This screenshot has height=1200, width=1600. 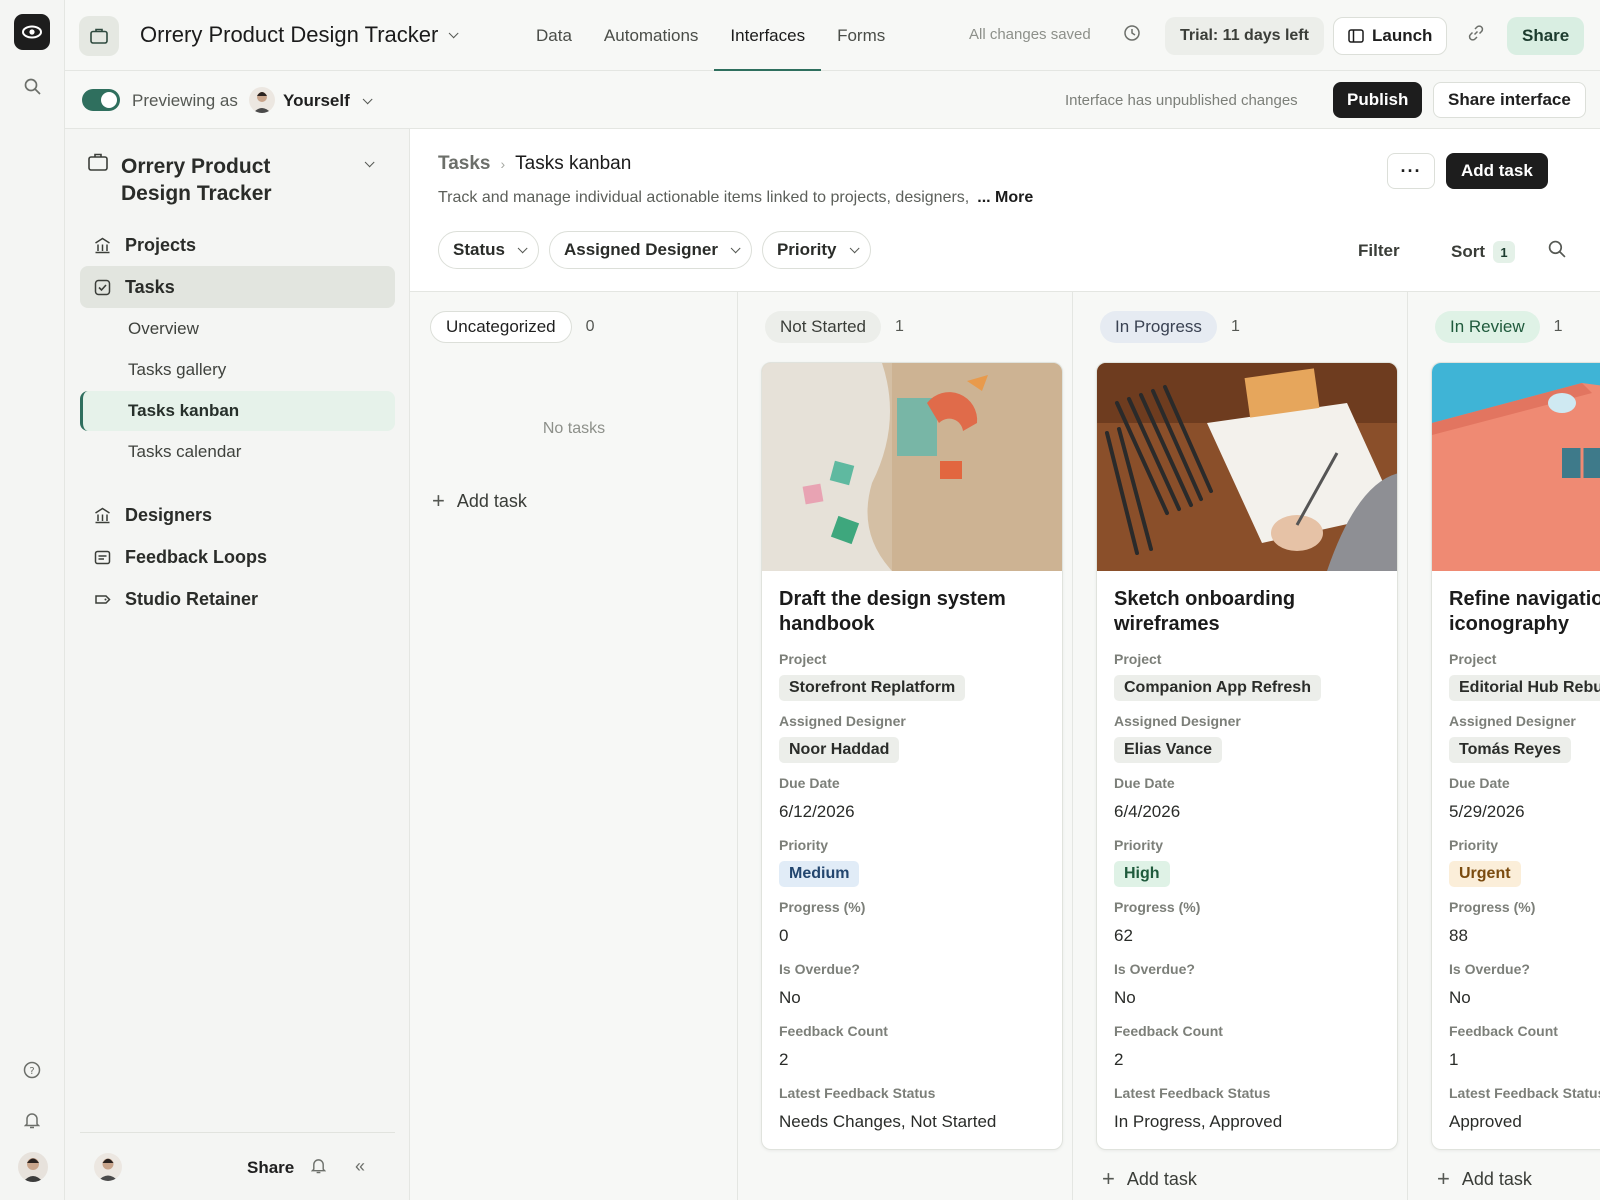 What do you see at coordinates (32, 32) in the screenshot?
I see `app-logo-icon` at bounding box center [32, 32].